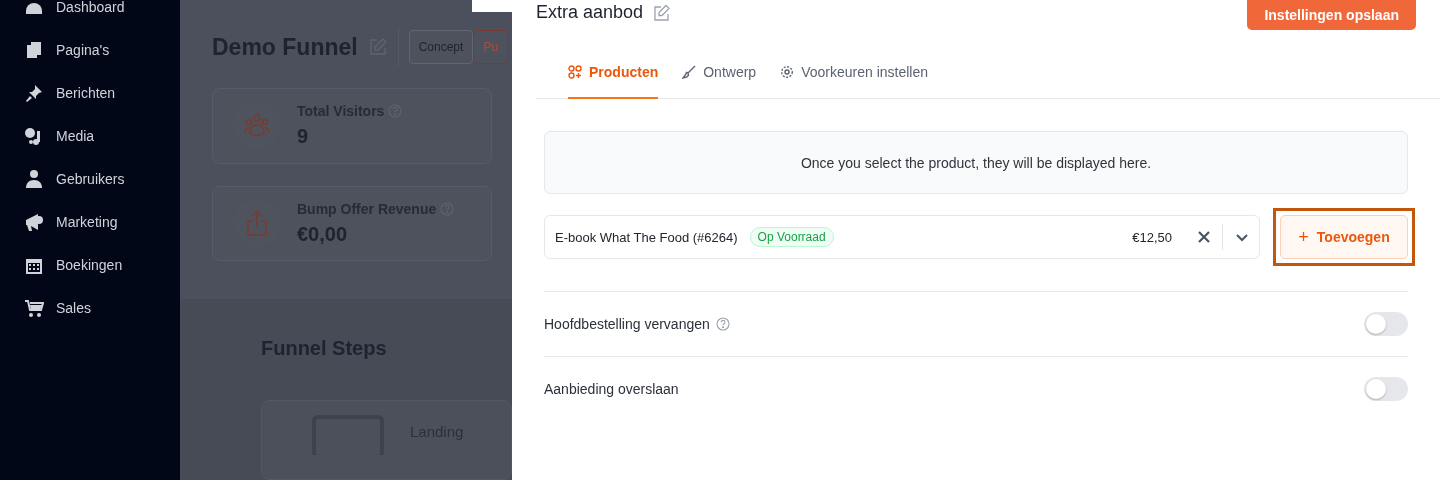  What do you see at coordinates (902, 237) in the screenshot?
I see `product-select: E-book What The Food (#6264) Op Voorraad €12,50` at bounding box center [902, 237].